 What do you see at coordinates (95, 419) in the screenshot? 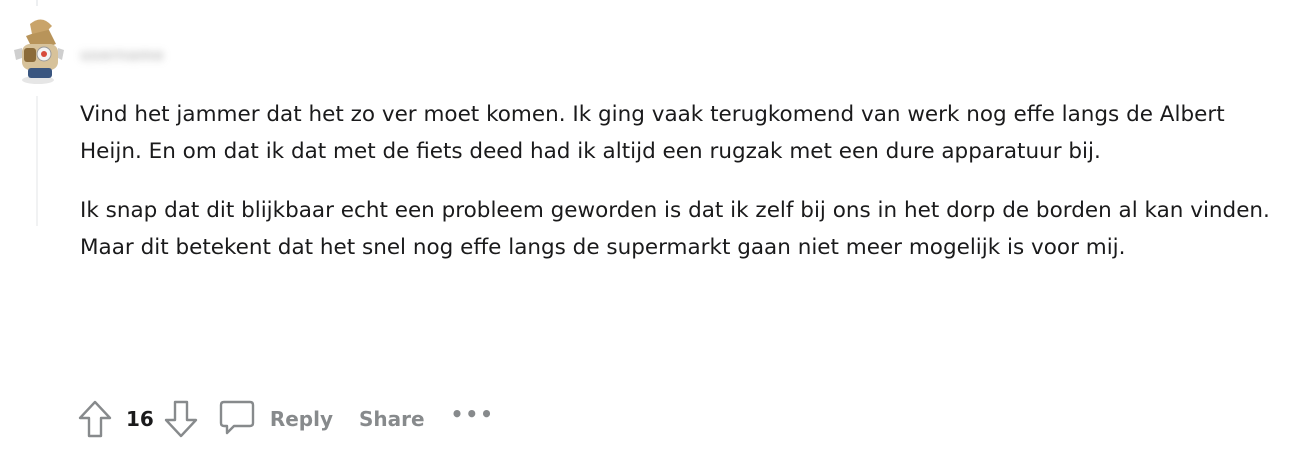
I see `upvote-arrow-icon` at bounding box center [95, 419].